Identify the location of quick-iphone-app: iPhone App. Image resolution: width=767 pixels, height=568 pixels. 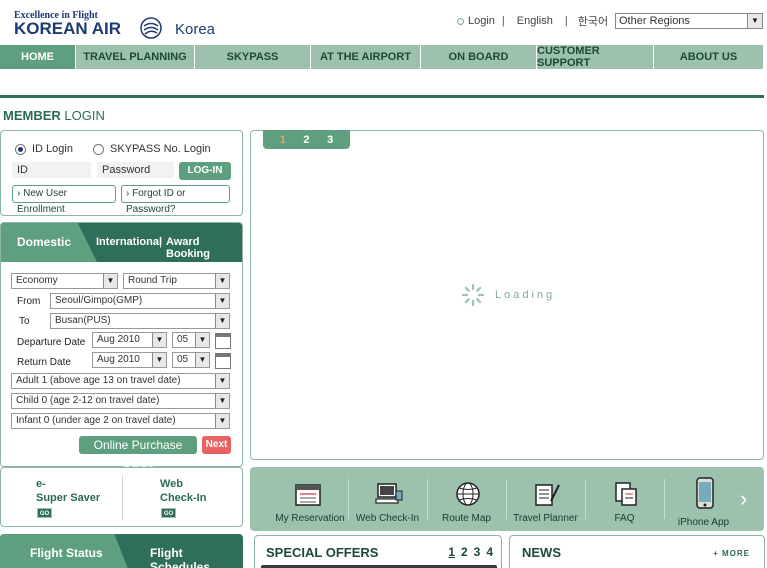
(703, 499).